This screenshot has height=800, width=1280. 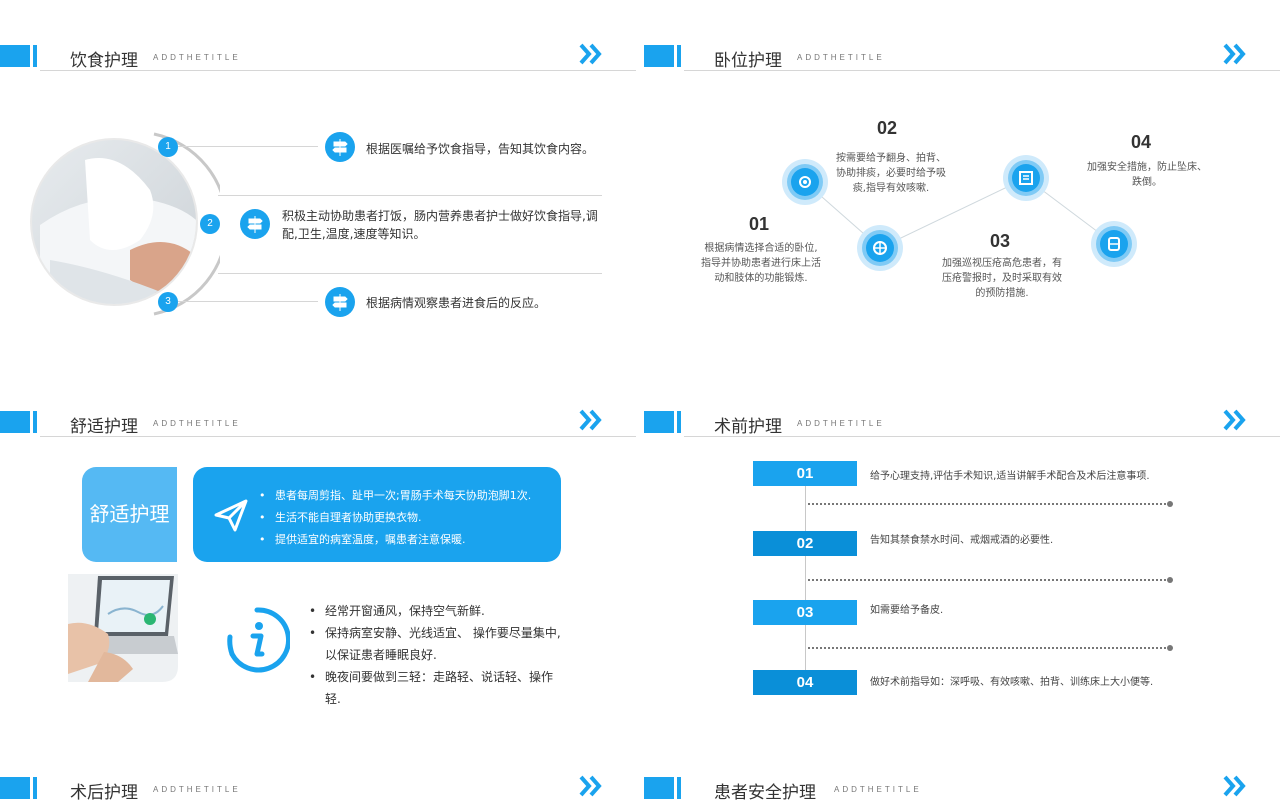 I want to click on paper-plane-icon, so click(x=231, y=515).